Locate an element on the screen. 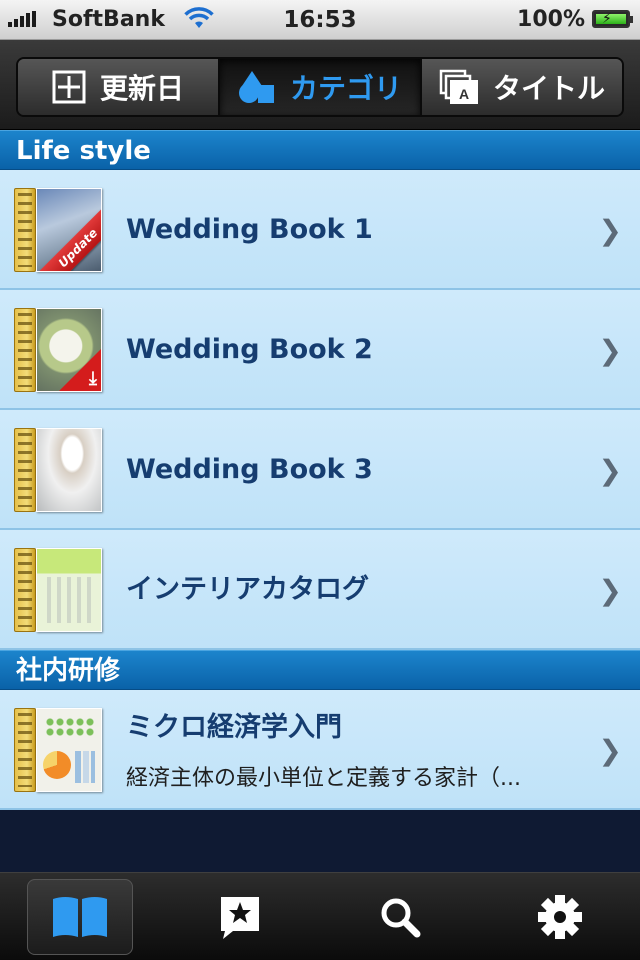 The width and height of the screenshot is (640, 960). sort-toolbar: 更新日 カテゴリ A タイトル is located at coordinates (320, 85).